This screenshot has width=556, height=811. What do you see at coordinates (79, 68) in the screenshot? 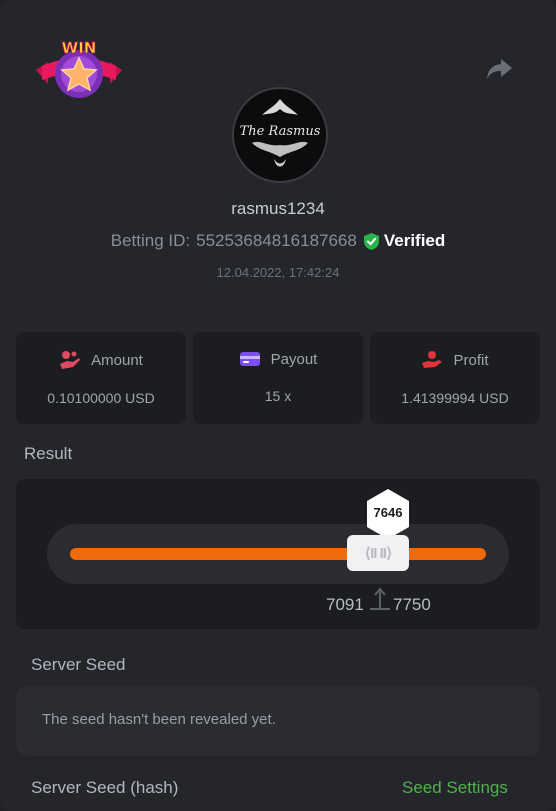
I see `win-badge-icon: WIN` at bounding box center [79, 68].